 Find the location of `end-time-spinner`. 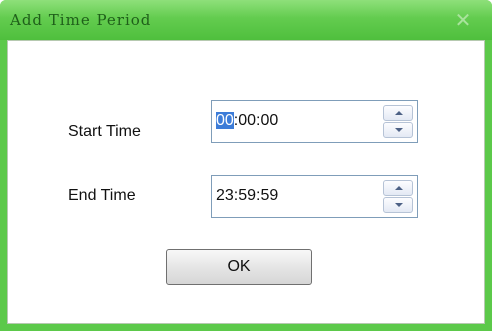

end-time-spinner is located at coordinates (398, 196).